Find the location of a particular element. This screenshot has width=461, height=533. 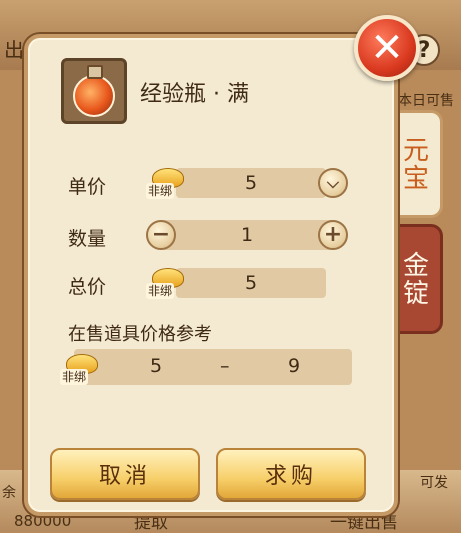

request-buy-button: 求购 is located at coordinates (291, 474).